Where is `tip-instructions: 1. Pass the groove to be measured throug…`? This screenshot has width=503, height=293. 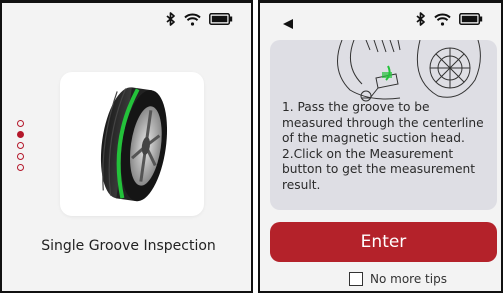
tip-instructions: 1. Pass the groove to be measured throug… is located at coordinates (386, 146).